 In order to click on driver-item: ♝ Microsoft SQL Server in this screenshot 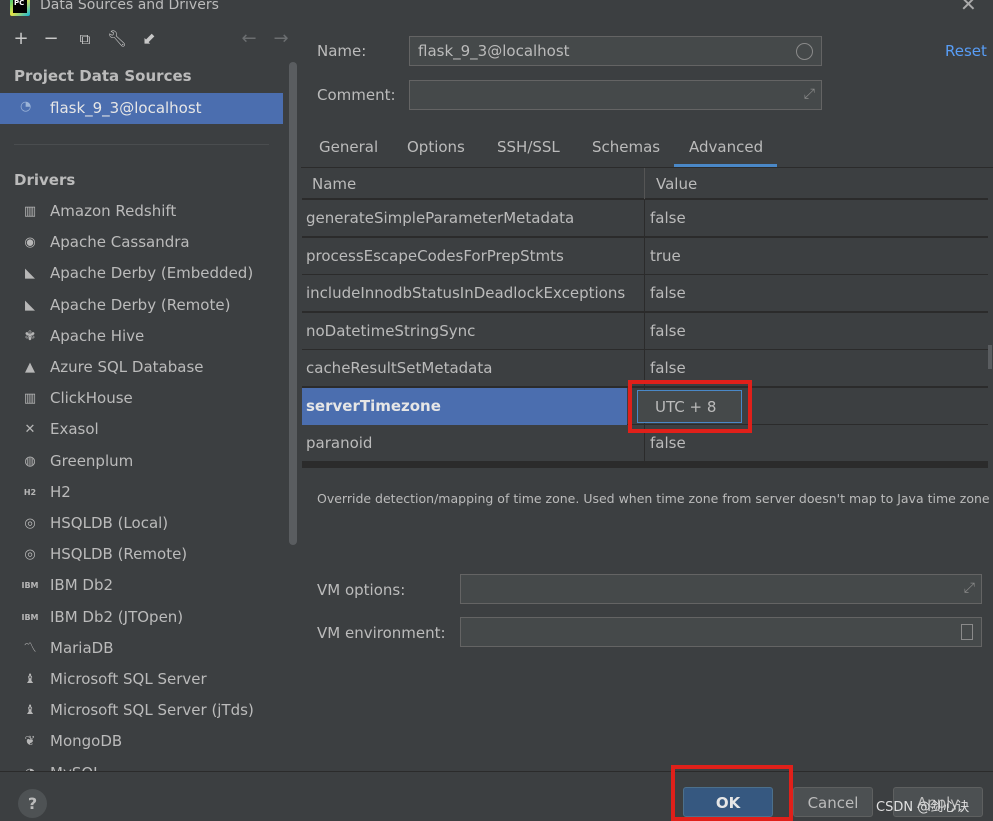, I will do `click(141, 680)`.